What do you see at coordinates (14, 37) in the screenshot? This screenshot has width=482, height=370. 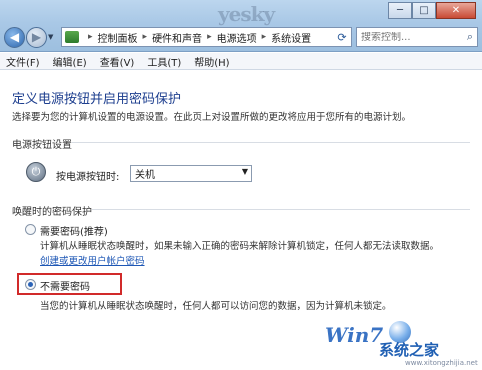 I see `back-arrow-icon: ◀` at bounding box center [14, 37].